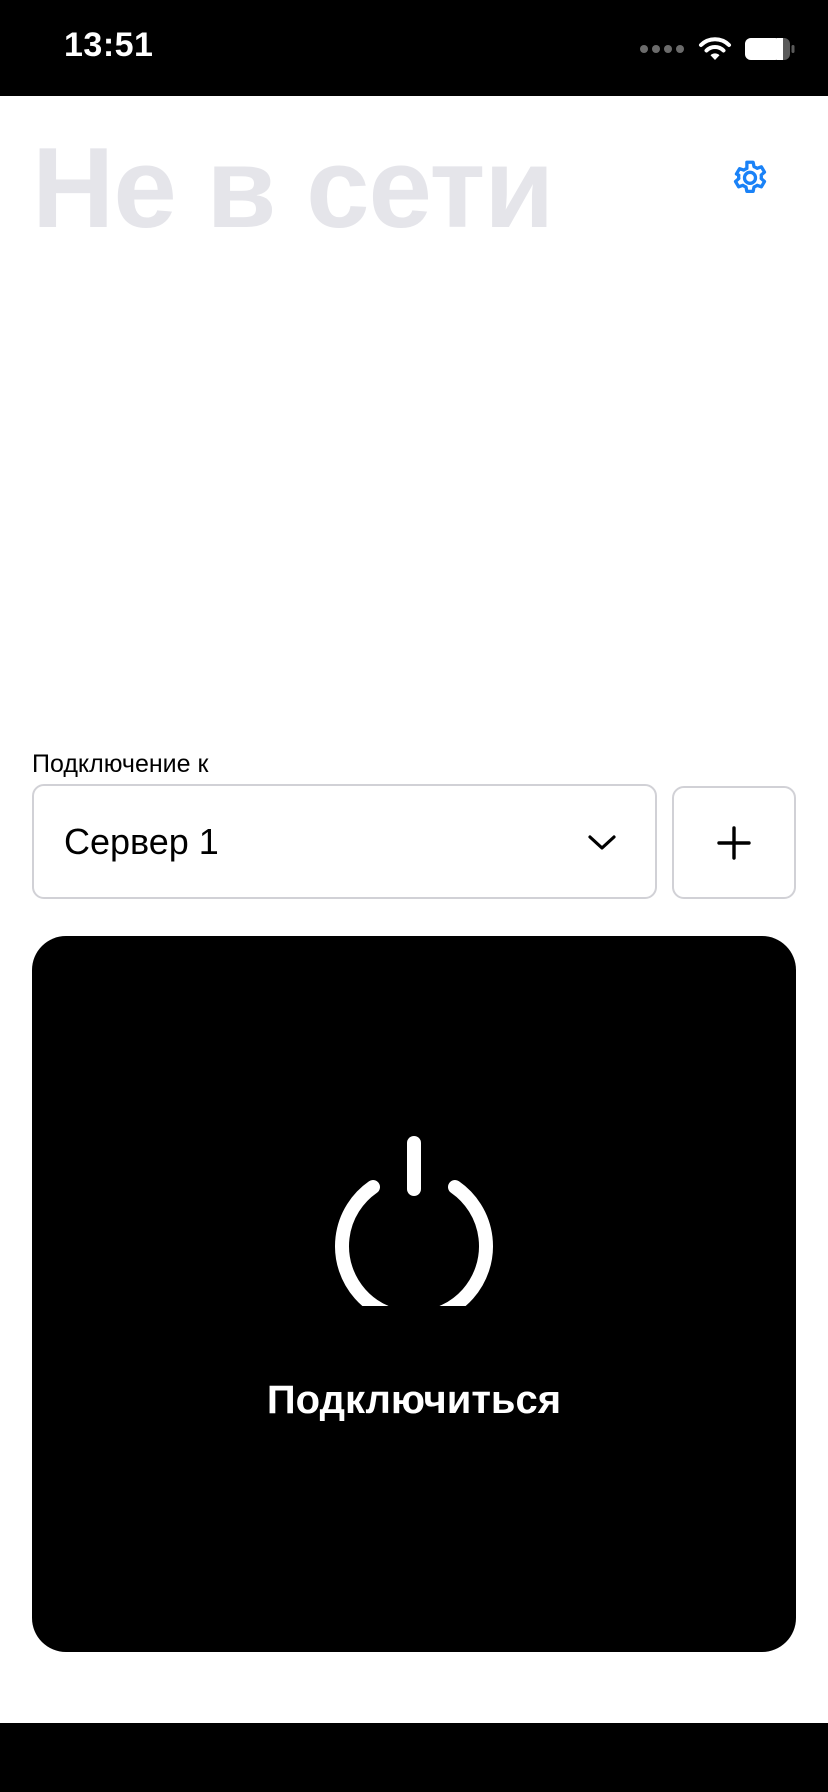 Image resolution: width=828 pixels, height=1792 pixels. Describe the element at coordinates (662, 49) in the screenshot. I see `signal-dots-icon` at that location.